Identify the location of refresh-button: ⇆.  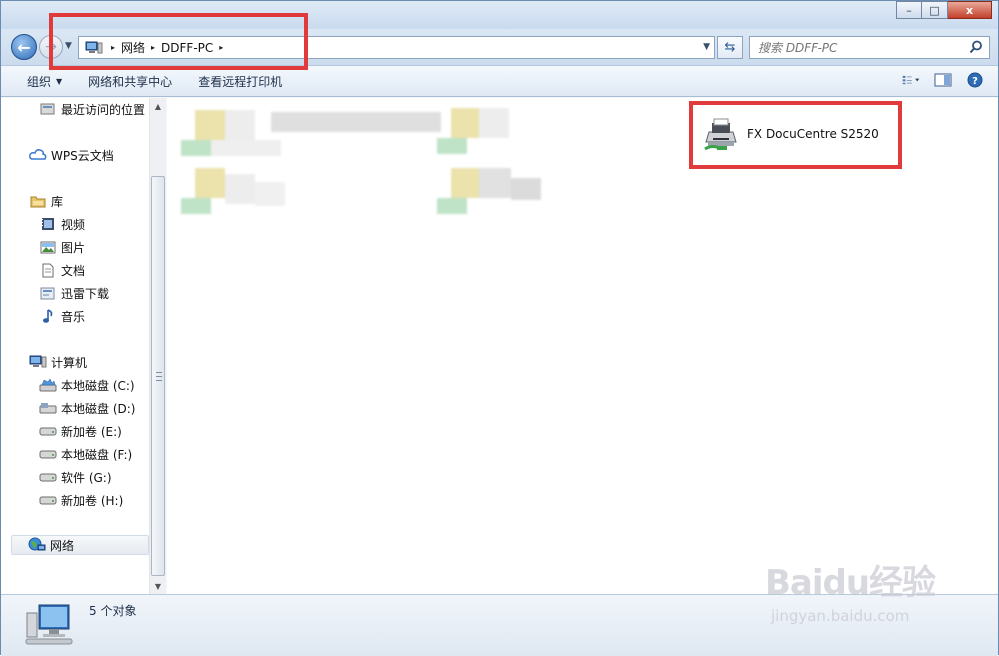
(730, 47).